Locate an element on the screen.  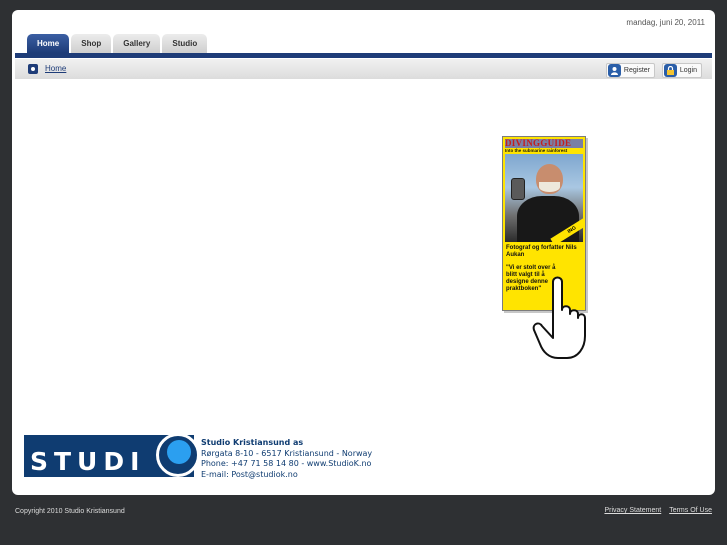
main-tabs: Home Shop Gallery Studio is located at coordinates (117, 43).